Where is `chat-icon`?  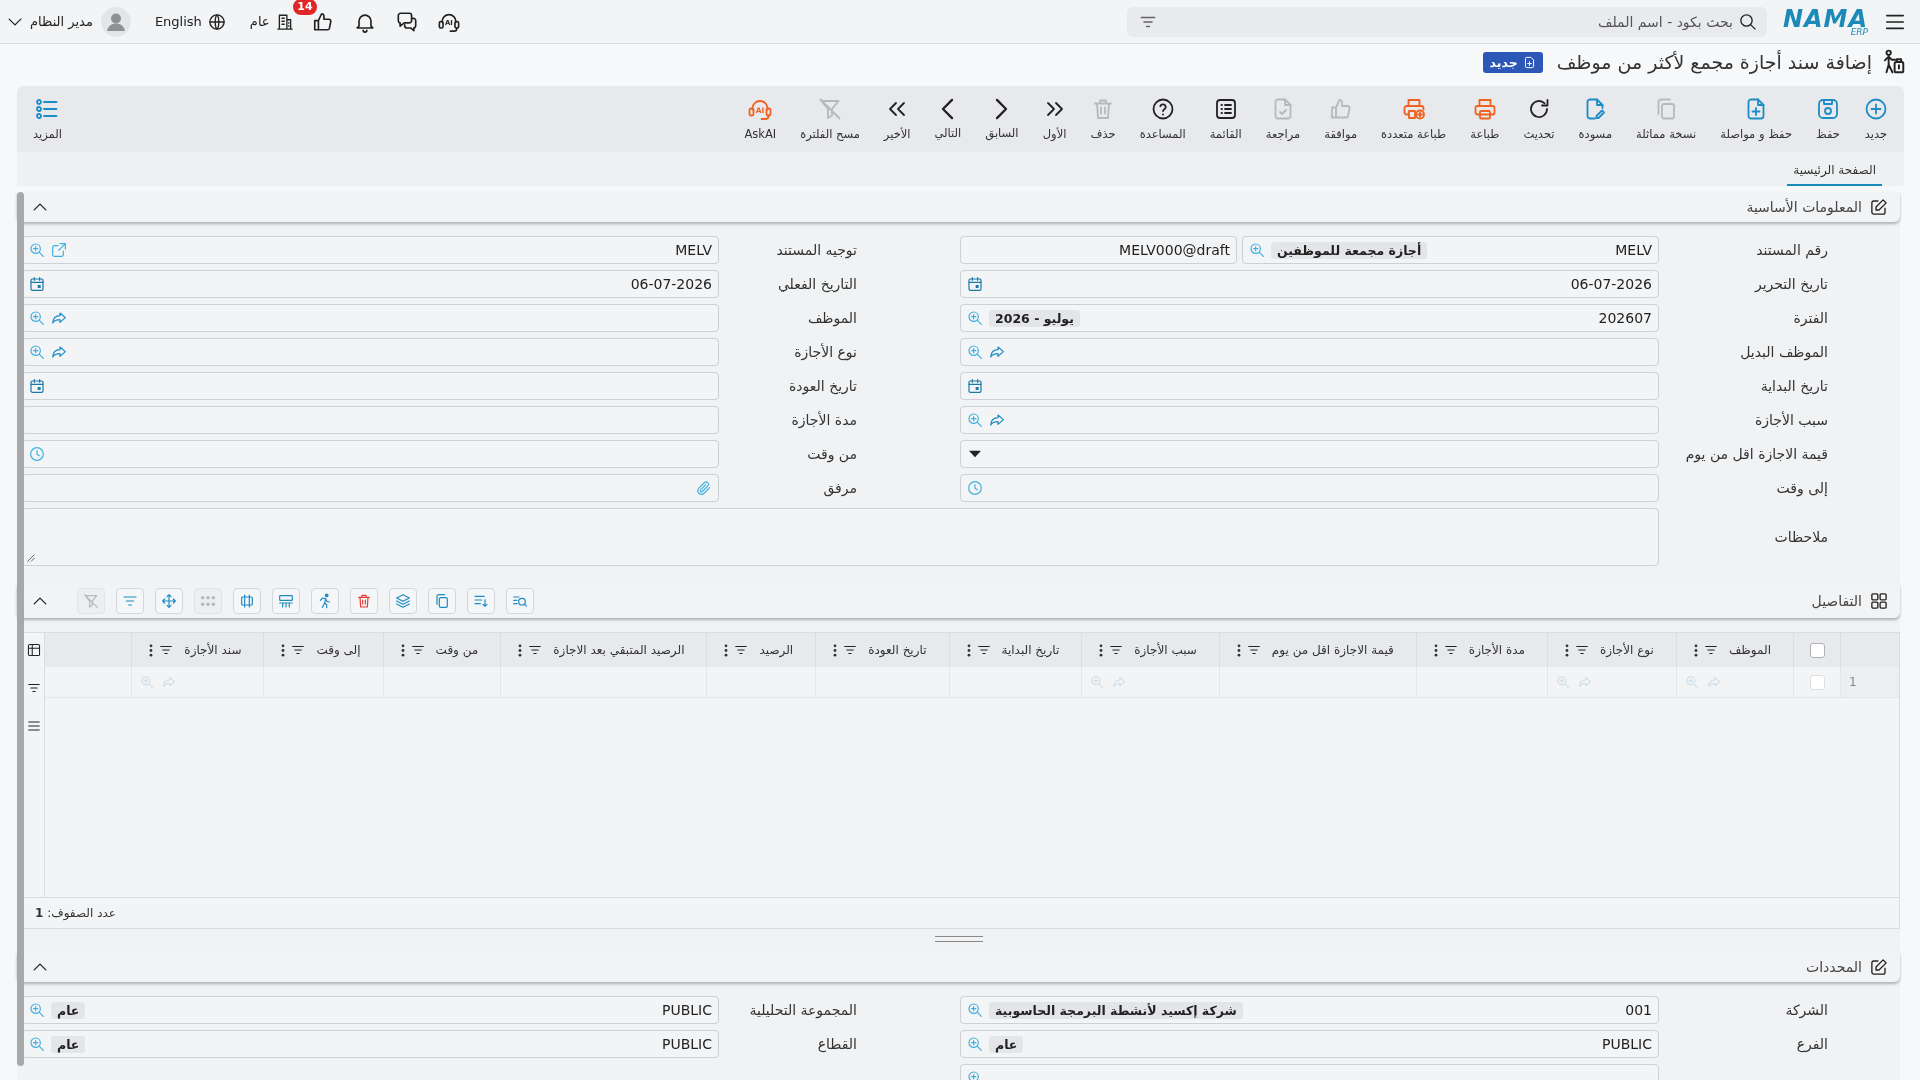 chat-icon is located at coordinates (406, 21).